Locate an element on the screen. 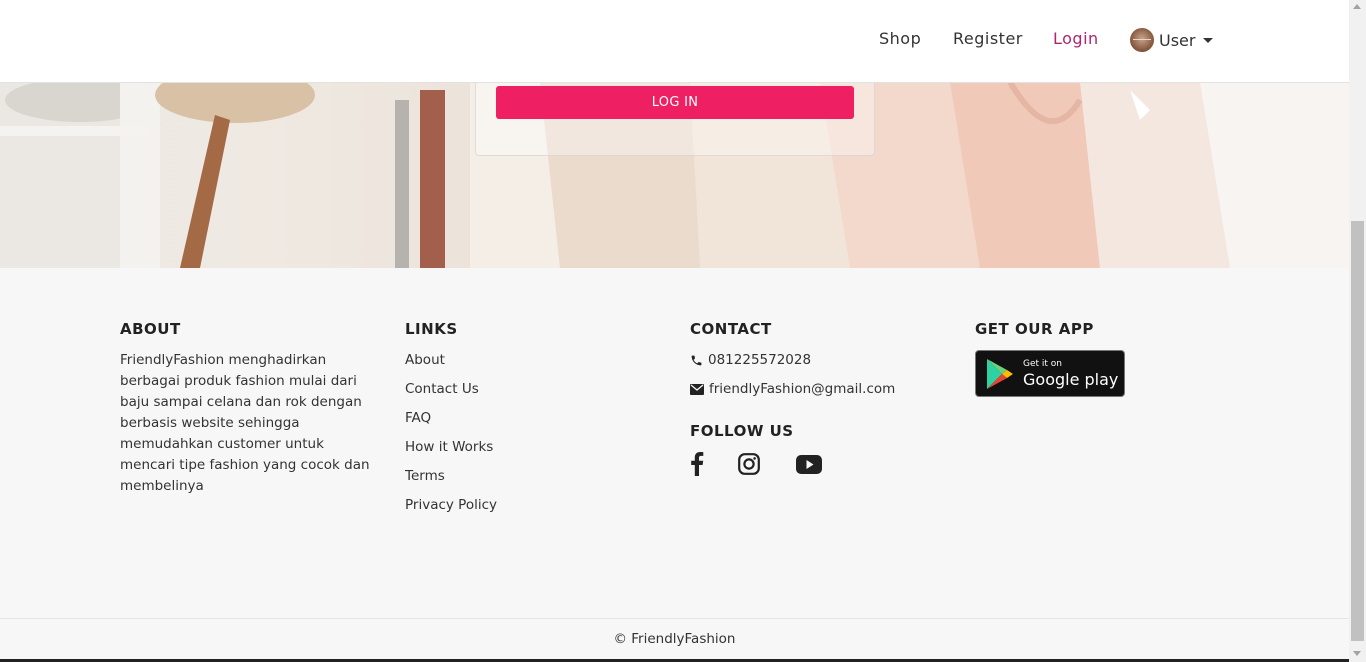  app-title: GET OUR APP is located at coordinates (1034, 329).